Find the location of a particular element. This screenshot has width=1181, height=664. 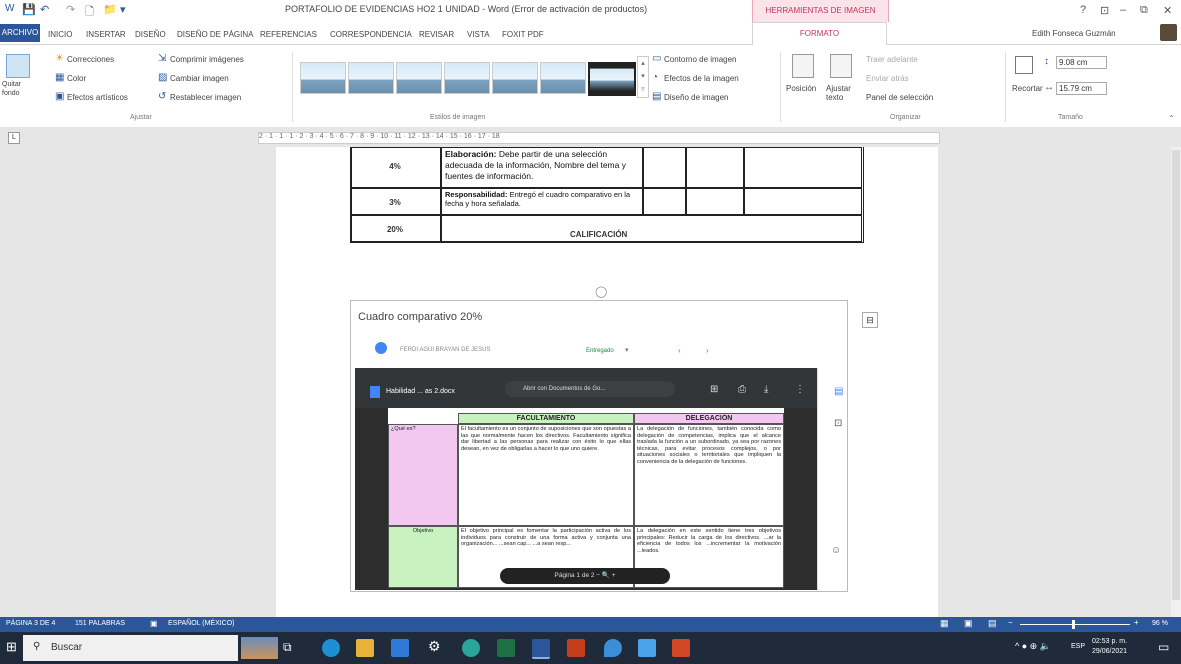

web-layout-icon: ▤ is located at coordinates (992, 623).